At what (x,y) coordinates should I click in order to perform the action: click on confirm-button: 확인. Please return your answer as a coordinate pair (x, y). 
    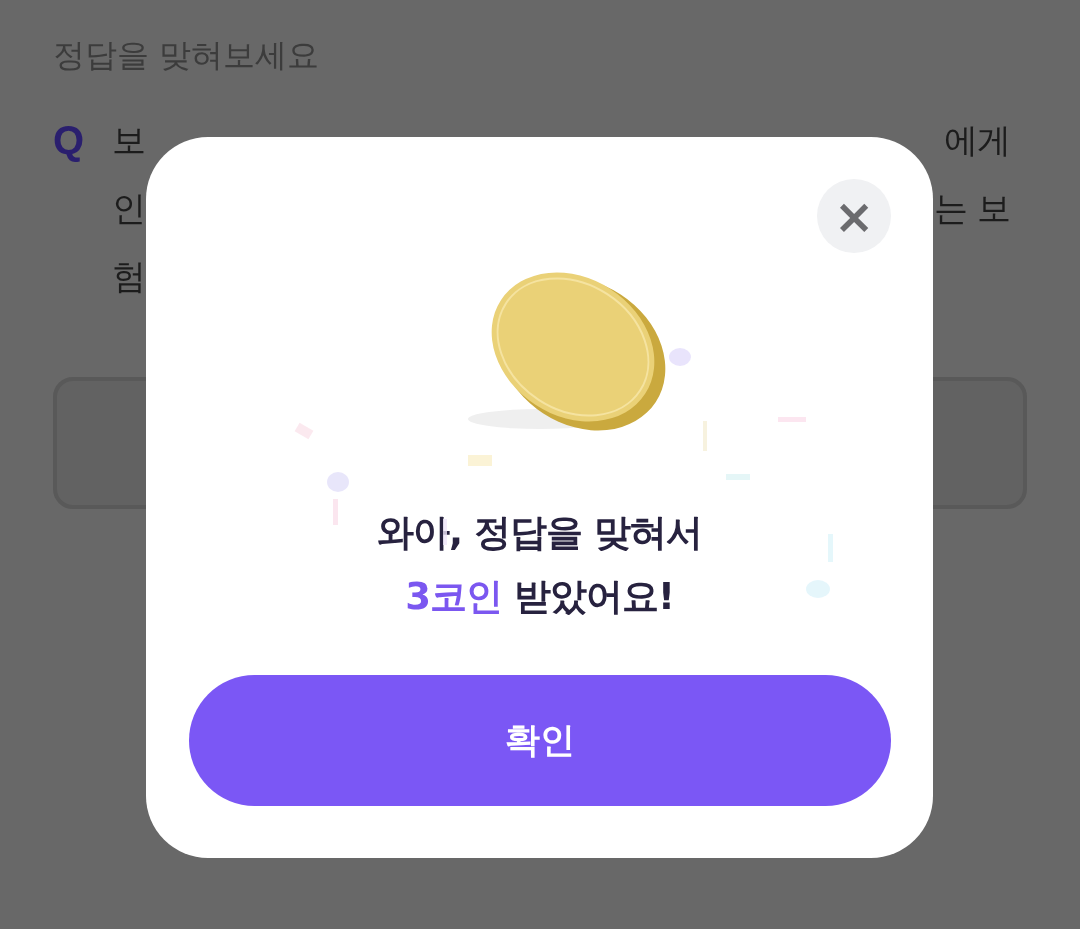
    Looking at the image, I should click on (539, 740).